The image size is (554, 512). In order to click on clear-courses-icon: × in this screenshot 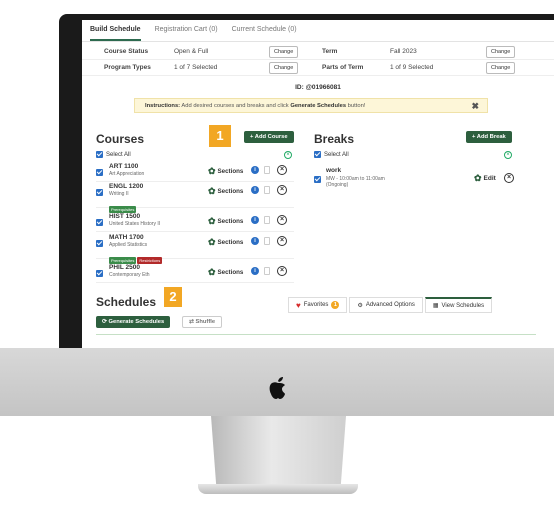, I will do `click(288, 155)`.